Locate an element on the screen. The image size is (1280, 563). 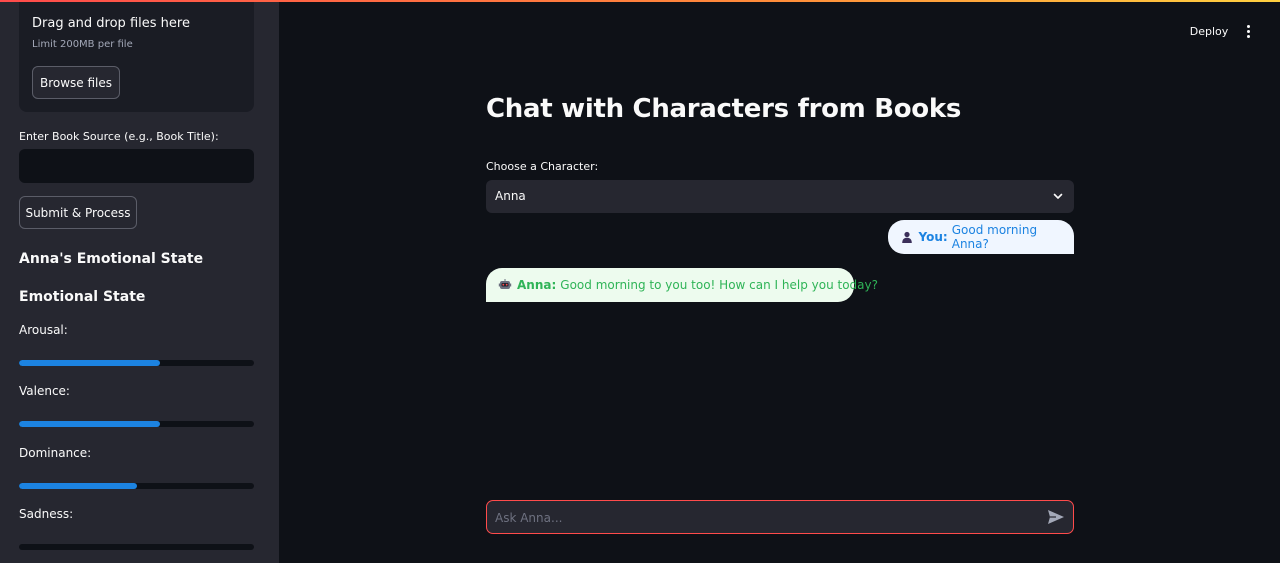
user-speaker-label: You: is located at coordinates (933, 237).